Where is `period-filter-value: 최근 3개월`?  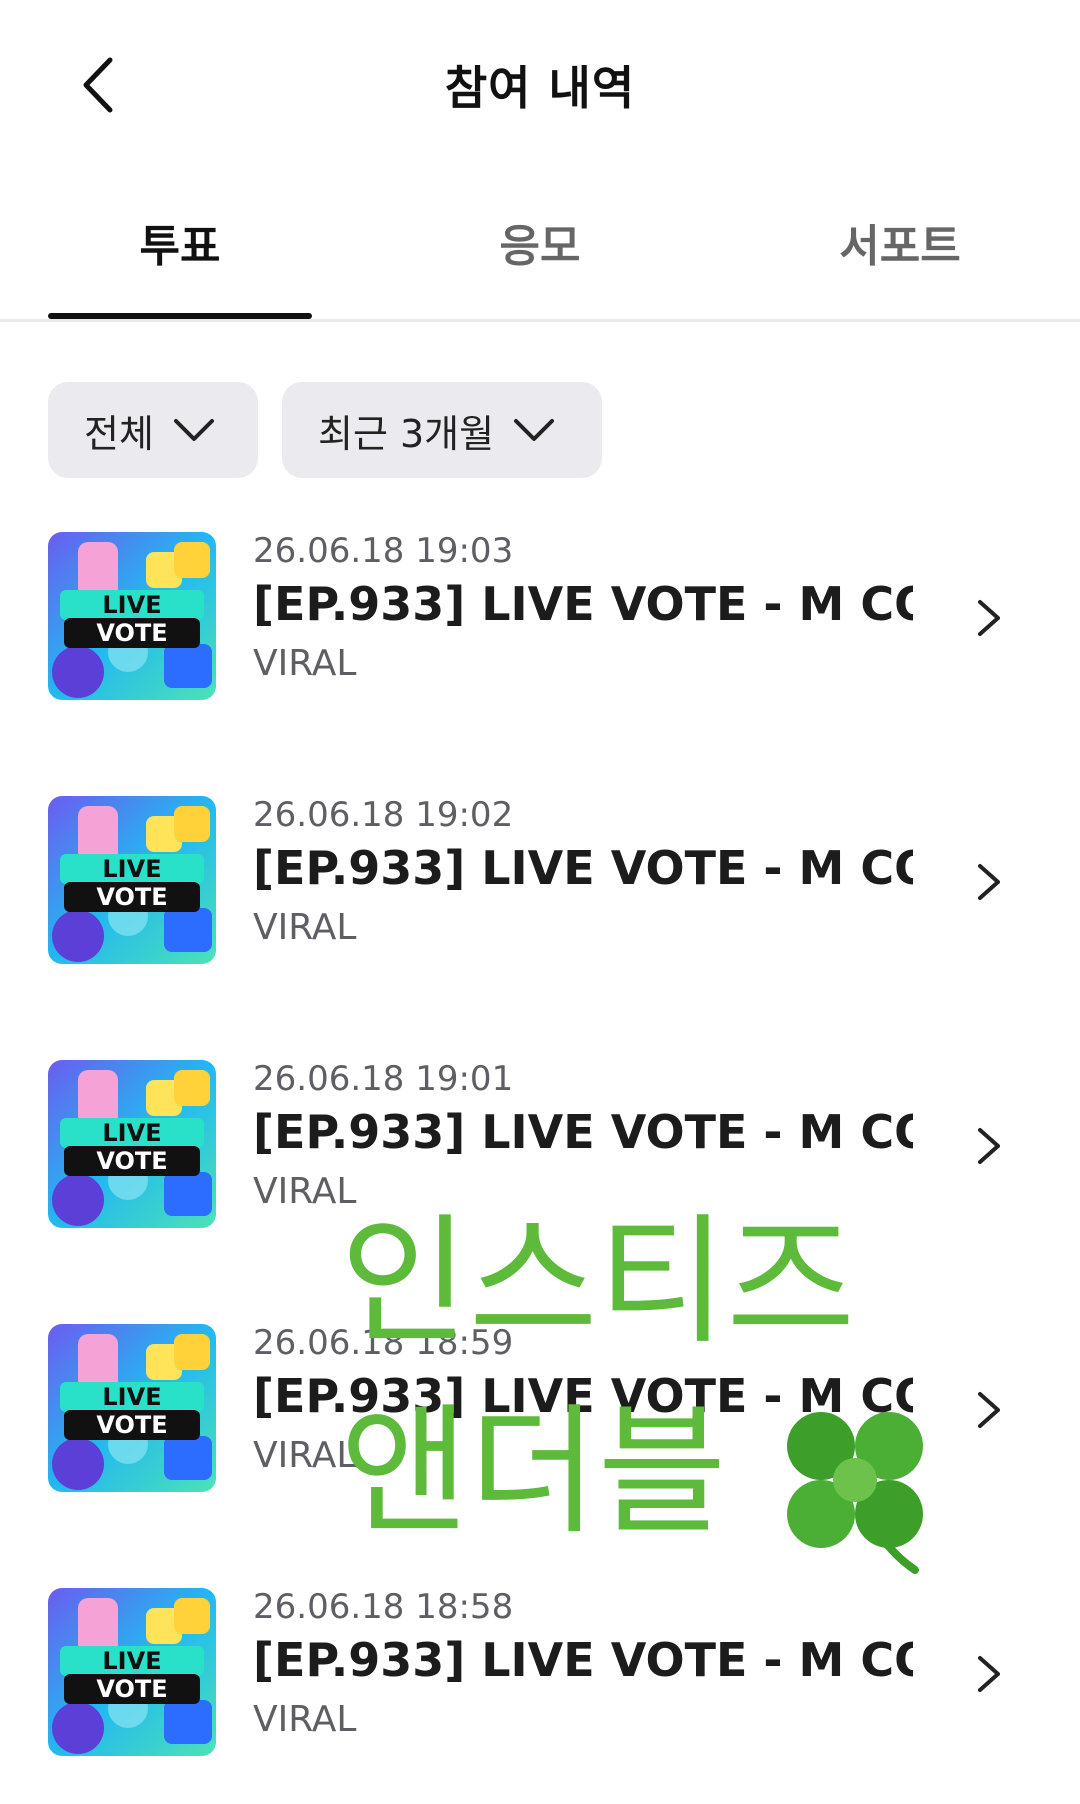
period-filter-value: 최근 3개월 is located at coordinates (406, 433).